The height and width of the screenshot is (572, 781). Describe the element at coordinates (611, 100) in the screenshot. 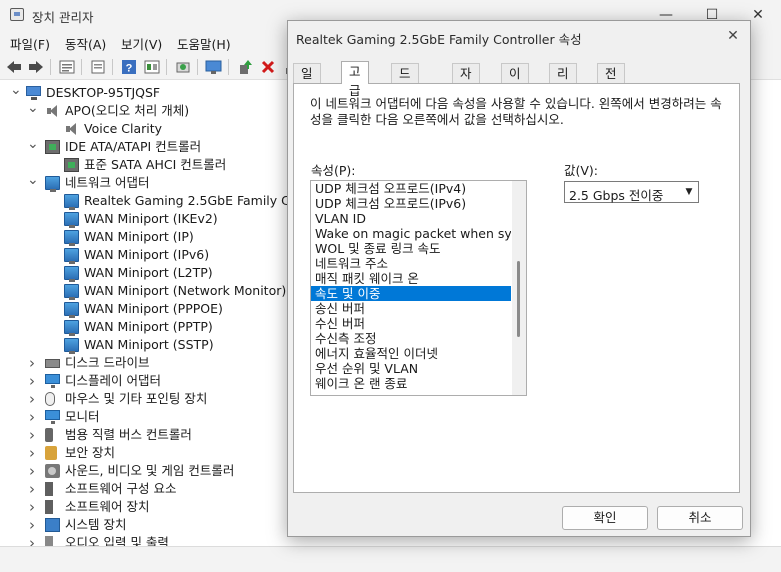

I see `tab-power-management: 전원 관리` at that location.